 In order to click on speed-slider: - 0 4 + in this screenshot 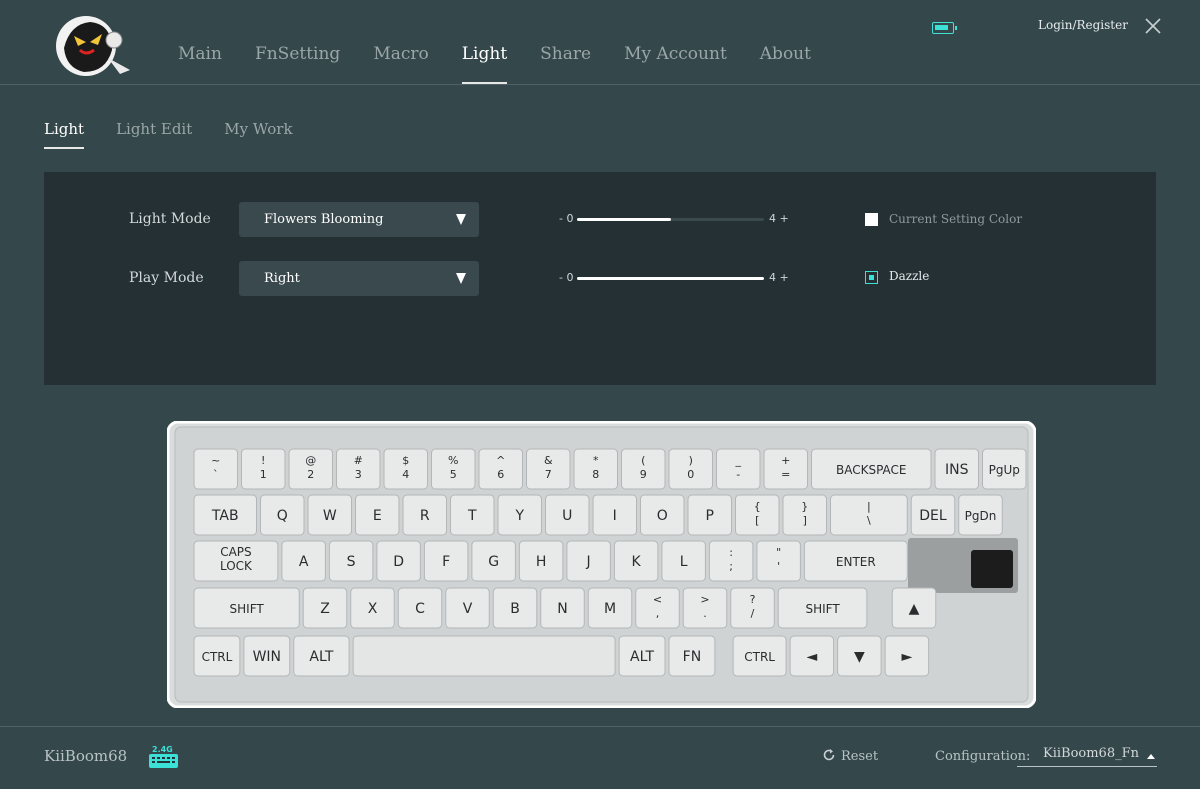, I will do `click(679, 278)`.